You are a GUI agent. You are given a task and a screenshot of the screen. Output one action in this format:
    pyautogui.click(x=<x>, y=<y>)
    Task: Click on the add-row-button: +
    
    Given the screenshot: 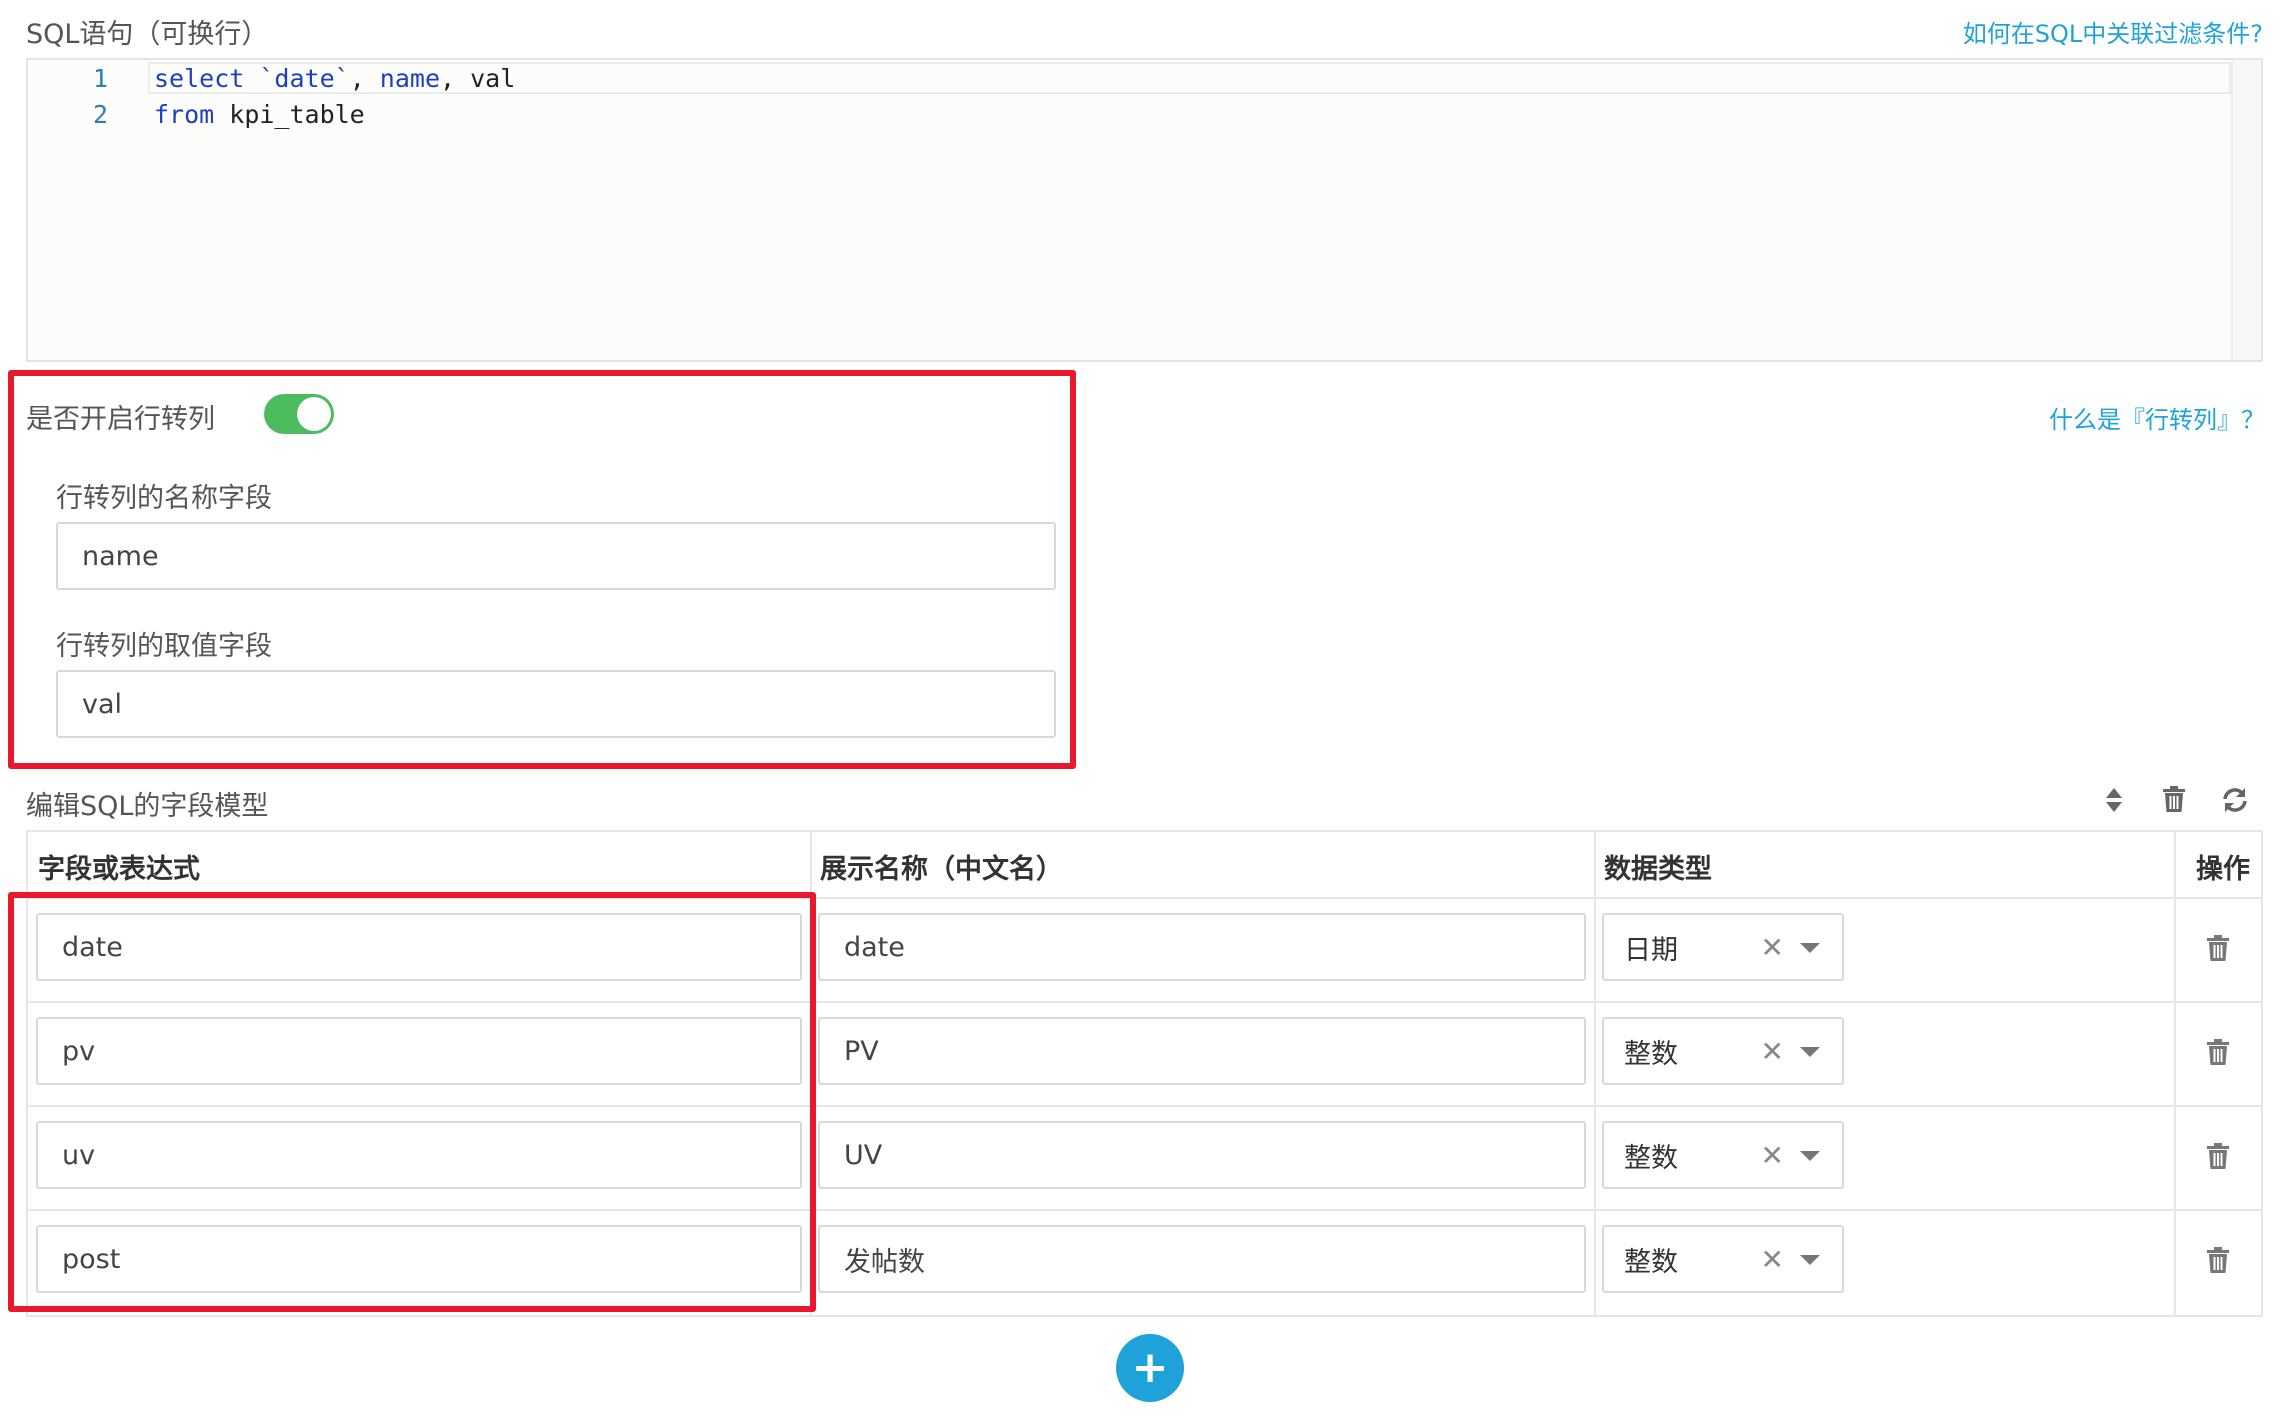 What is the action you would take?
    pyautogui.click(x=1150, y=1368)
    